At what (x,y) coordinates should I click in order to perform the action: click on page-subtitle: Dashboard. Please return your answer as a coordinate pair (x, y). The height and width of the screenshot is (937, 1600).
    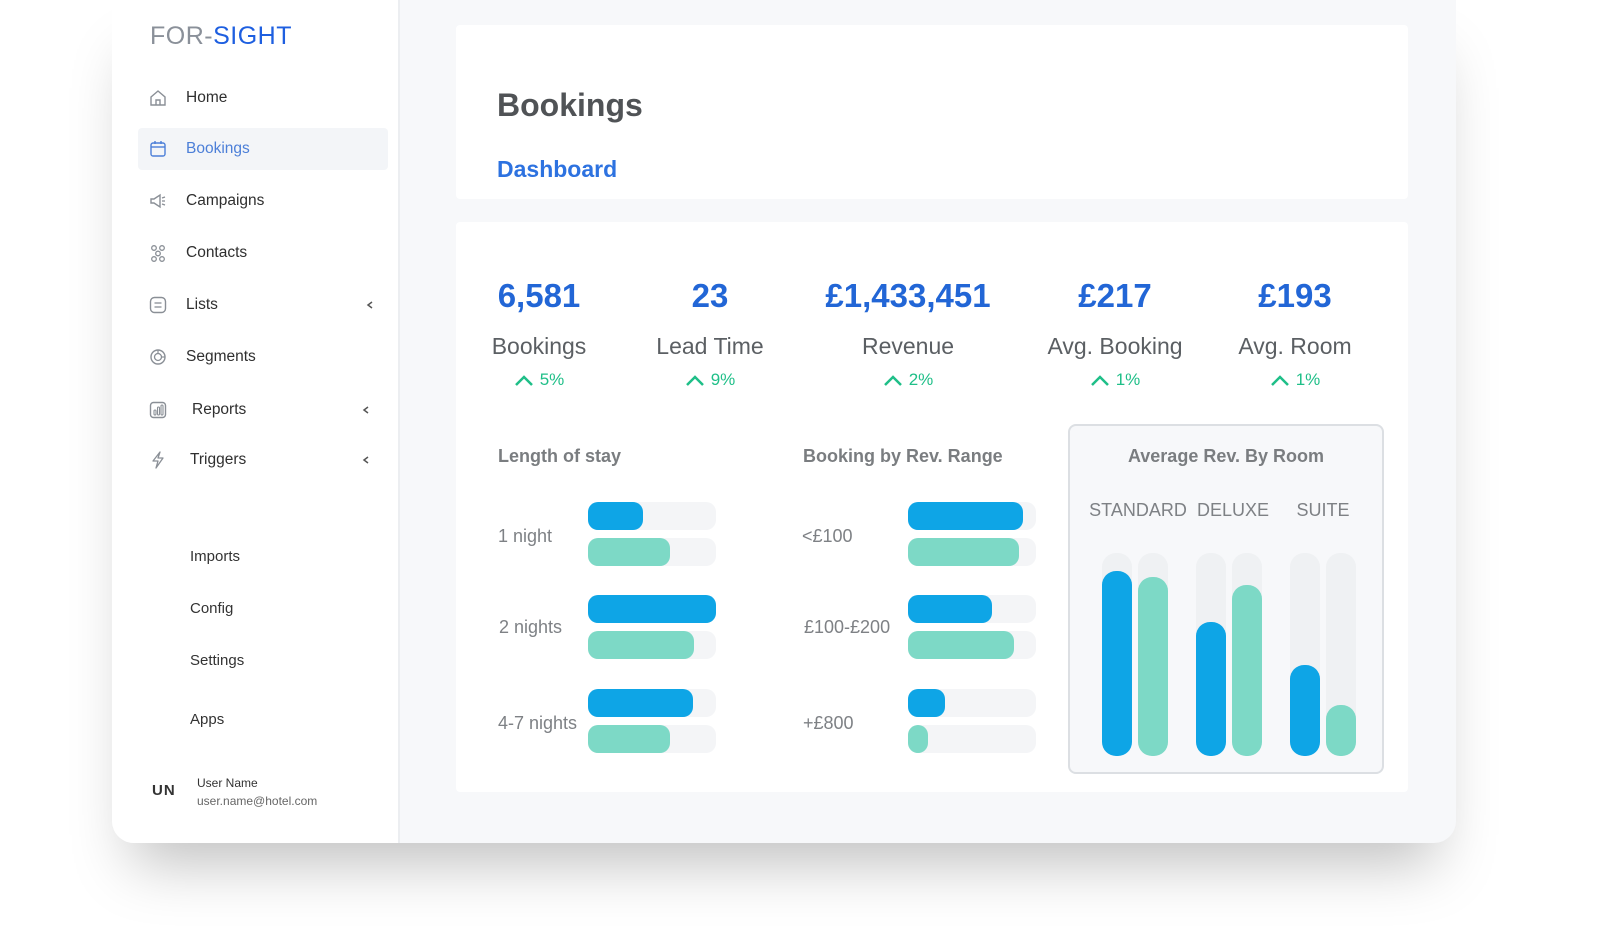
    Looking at the image, I should click on (557, 169).